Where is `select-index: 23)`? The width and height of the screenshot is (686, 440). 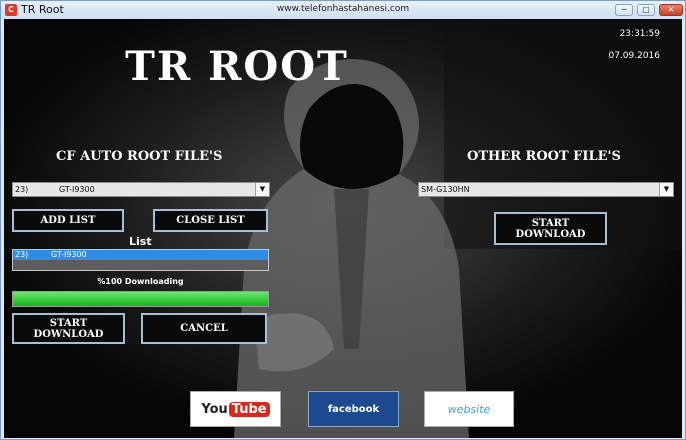 select-index: 23) is located at coordinates (22, 189).